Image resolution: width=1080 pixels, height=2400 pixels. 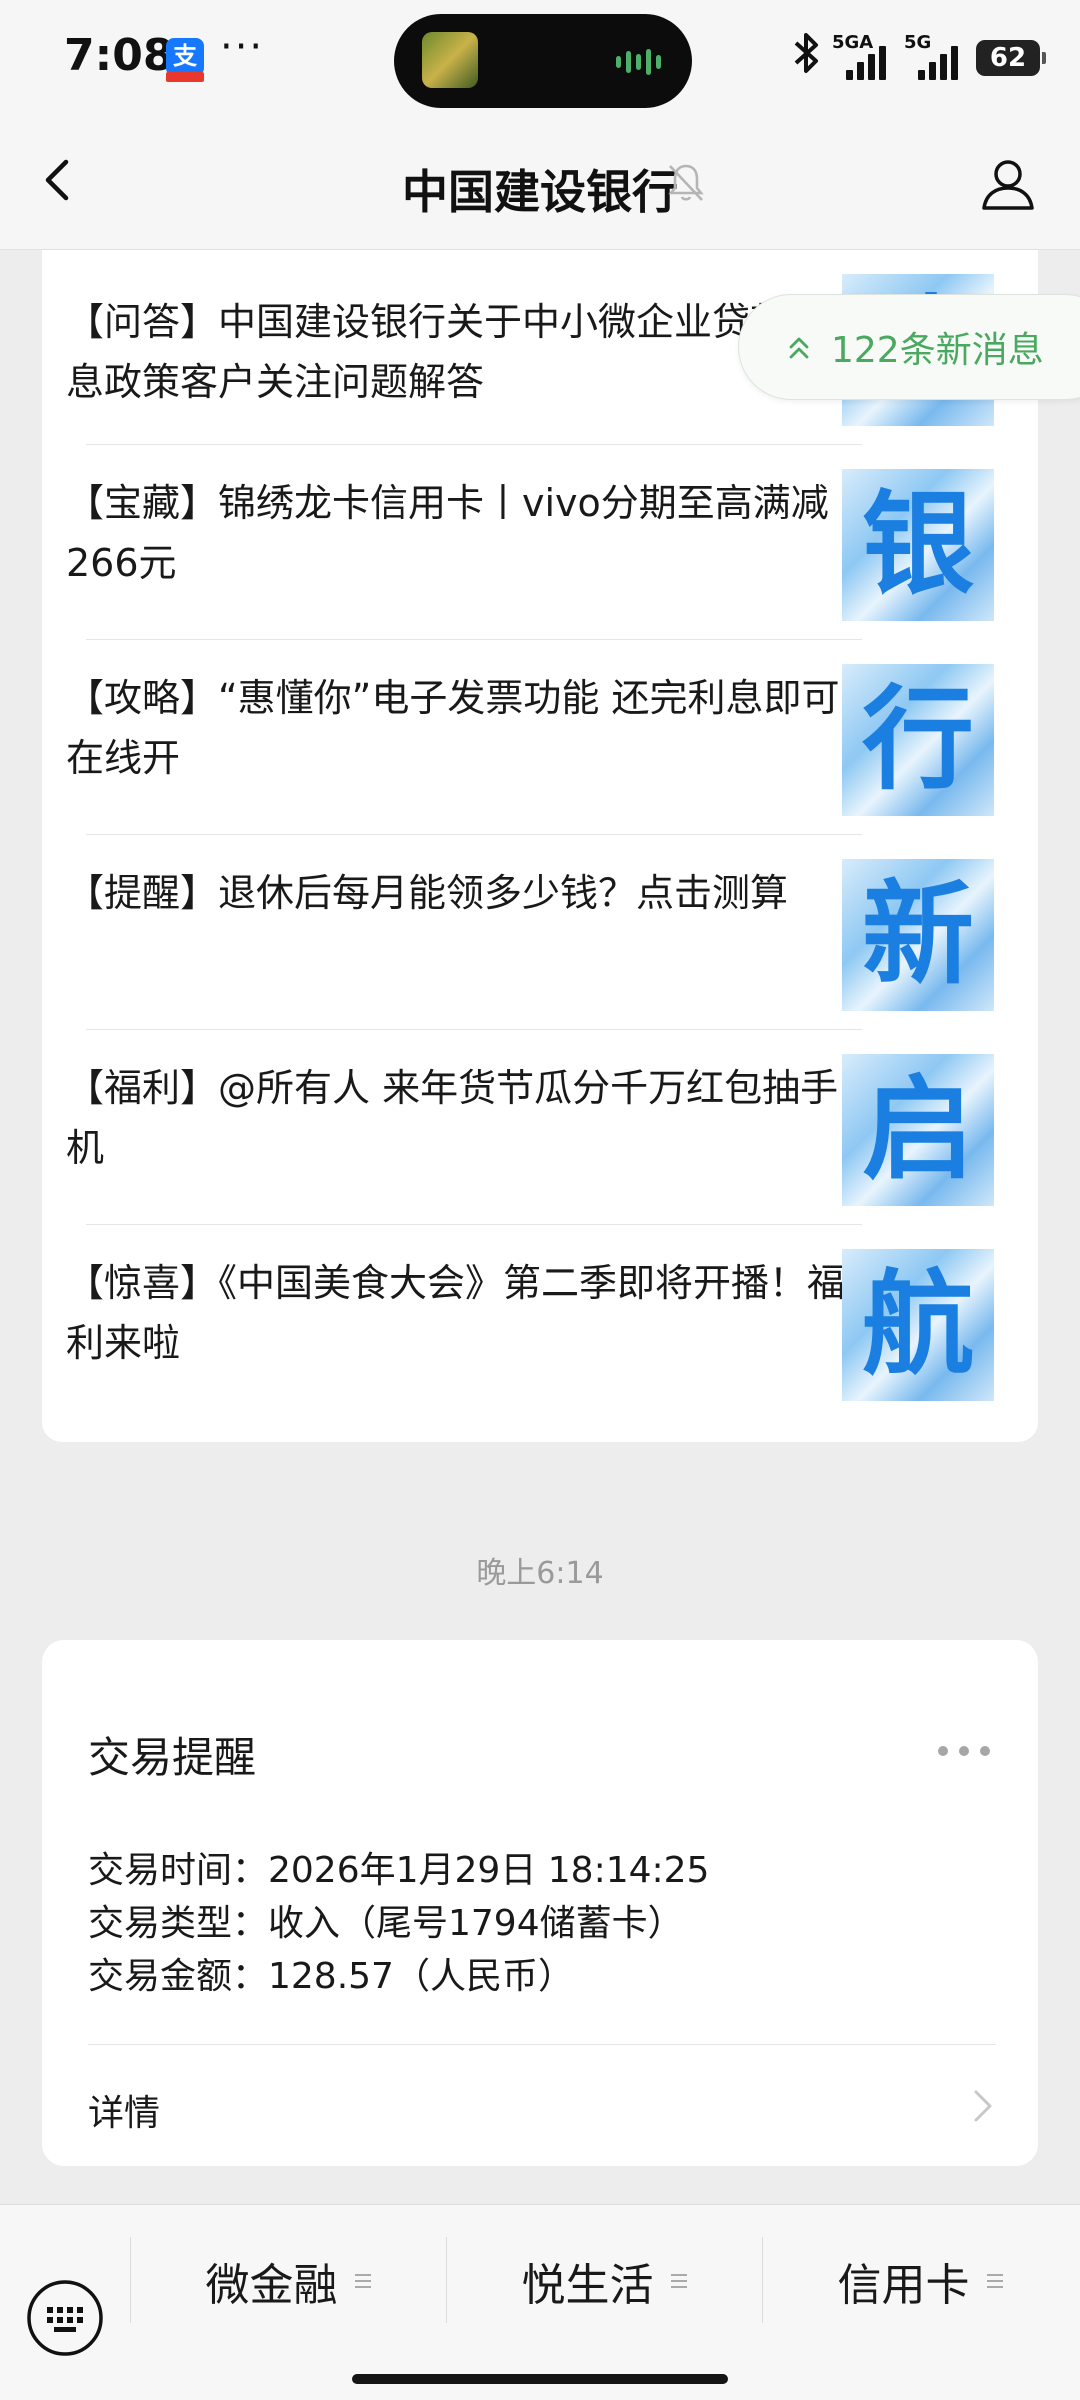 What do you see at coordinates (903, 2285) in the screenshot?
I see `menu-tab-label: 信用卡` at bounding box center [903, 2285].